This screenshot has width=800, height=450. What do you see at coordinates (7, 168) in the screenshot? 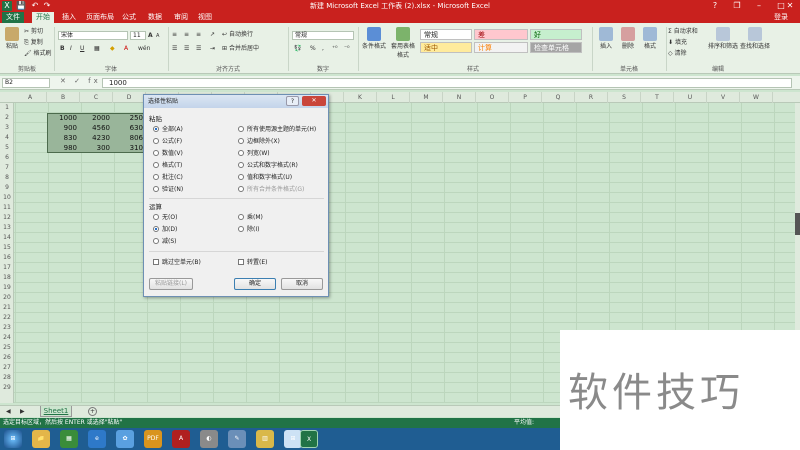
I see `row-header: 7` at bounding box center [7, 168].